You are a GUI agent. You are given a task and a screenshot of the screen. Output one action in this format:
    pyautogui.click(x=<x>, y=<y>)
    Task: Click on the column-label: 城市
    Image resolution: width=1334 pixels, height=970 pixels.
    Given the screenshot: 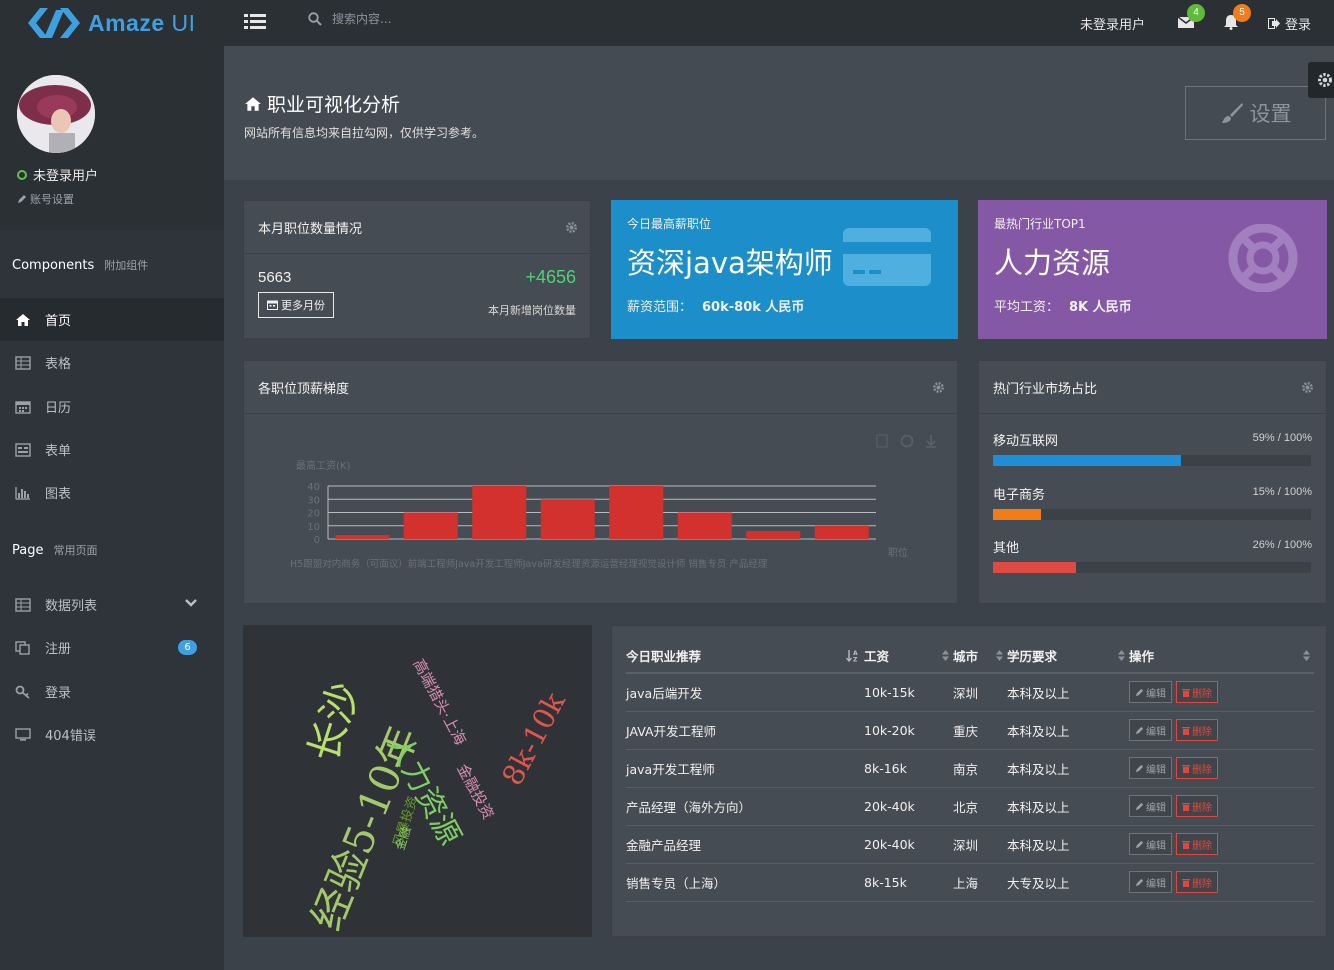 What is the action you would take?
    pyautogui.click(x=966, y=656)
    